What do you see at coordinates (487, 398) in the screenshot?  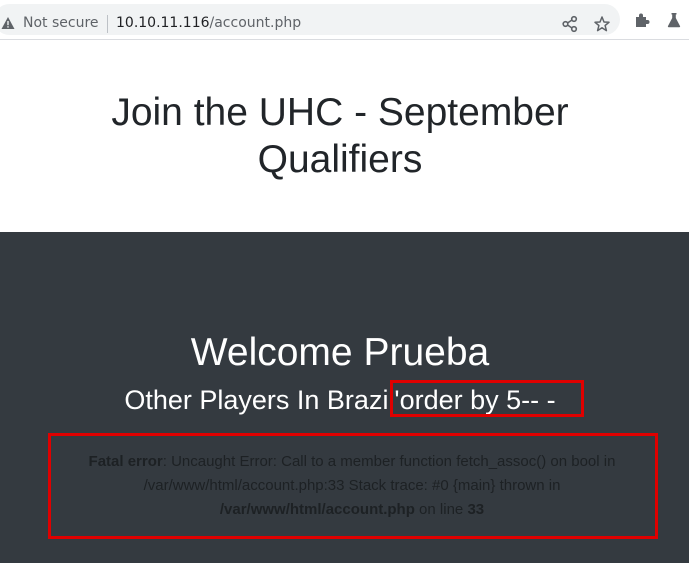 I see `injection-highlight-box` at bounding box center [487, 398].